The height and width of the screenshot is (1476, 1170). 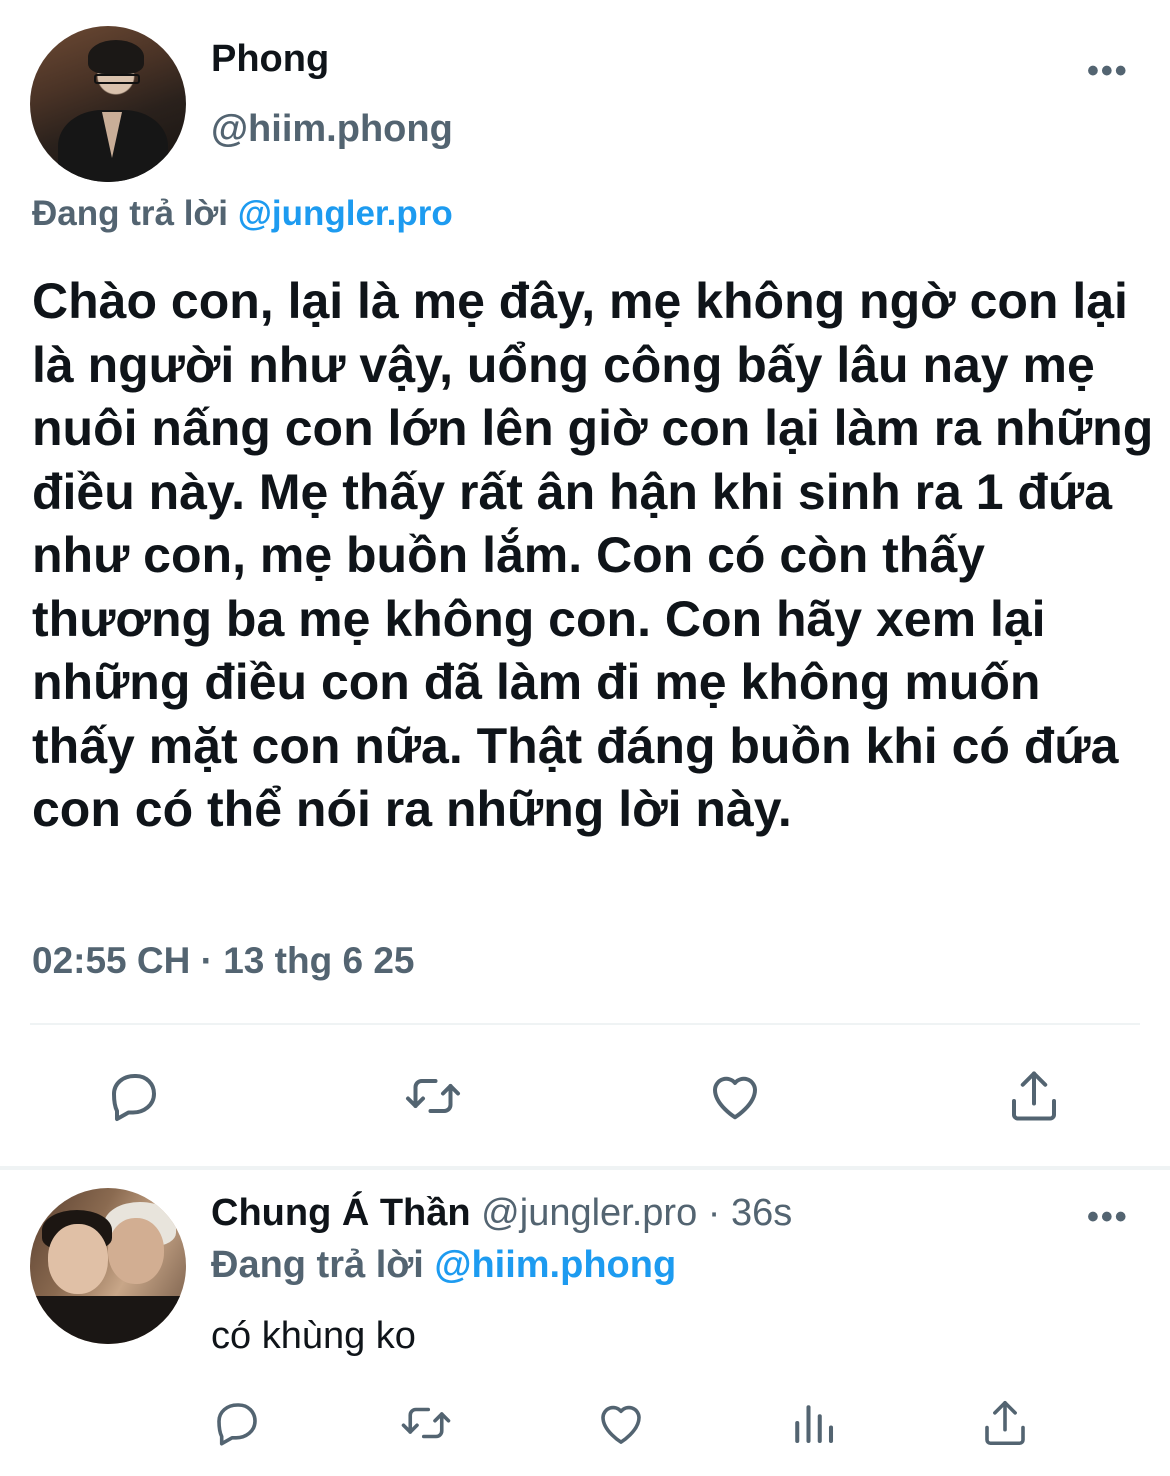 I want to click on reply-author-avatar, so click(x=108, y=1266).